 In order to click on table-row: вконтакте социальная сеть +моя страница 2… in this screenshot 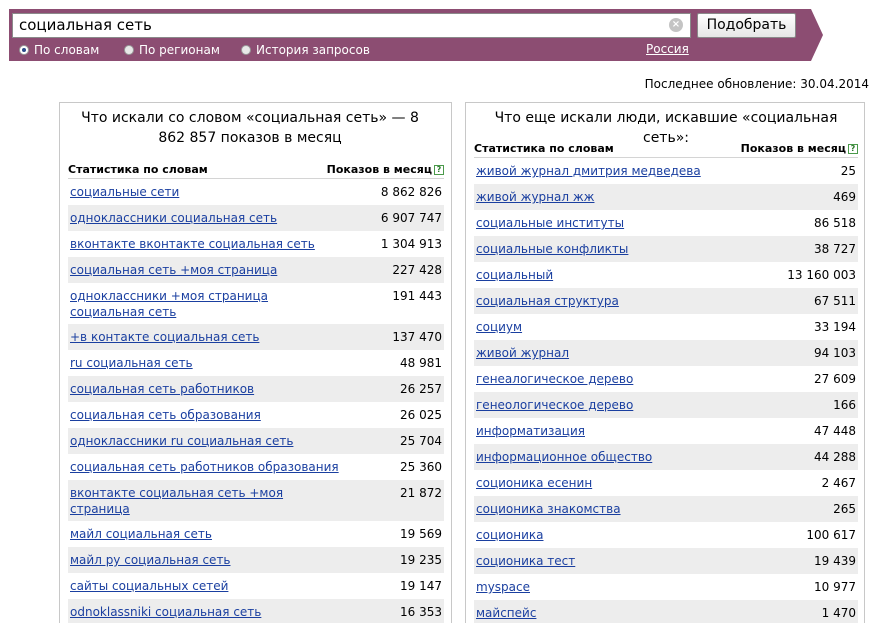, I will do `click(256, 500)`.